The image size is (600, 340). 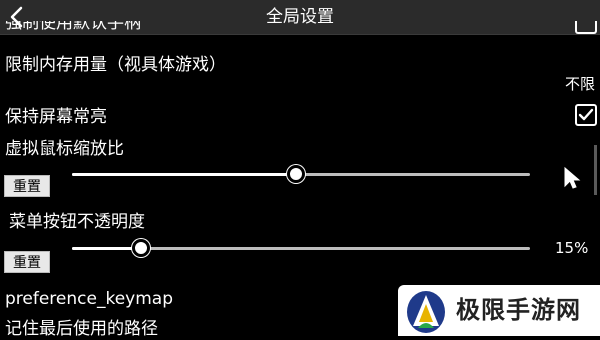 I want to click on button-opacity-reset-button: 重置, so click(x=27, y=262).